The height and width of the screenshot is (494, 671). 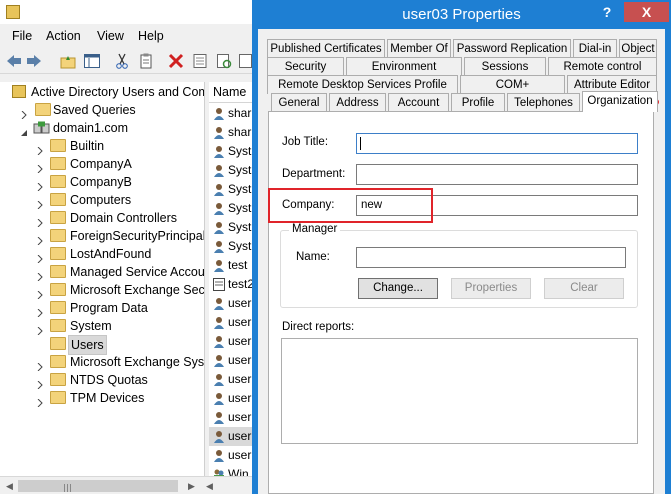 What do you see at coordinates (305, 142) in the screenshot?
I see `job-title-label: Job Title:` at bounding box center [305, 142].